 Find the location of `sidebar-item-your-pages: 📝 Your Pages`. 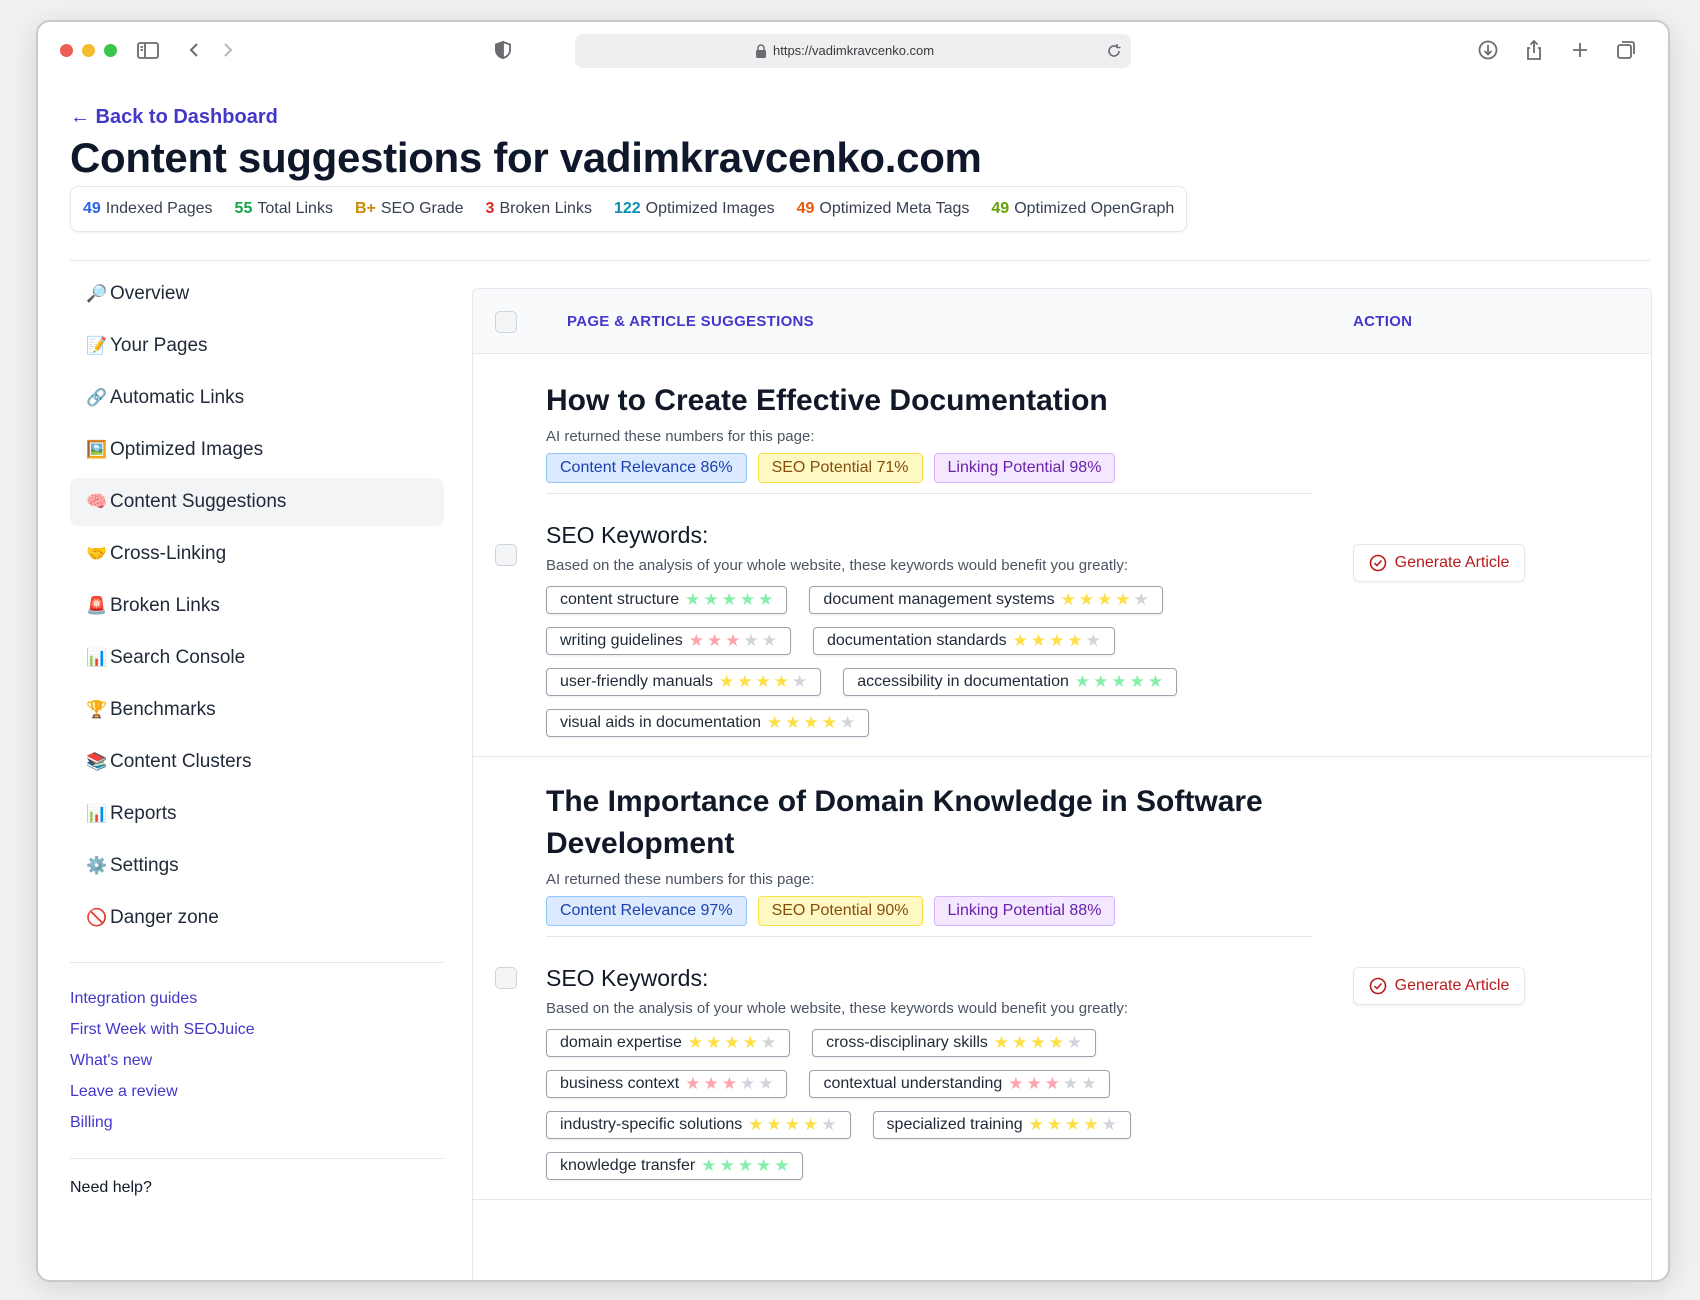

sidebar-item-your-pages: 📝 Your Pages is located at coordinates (257, 346).